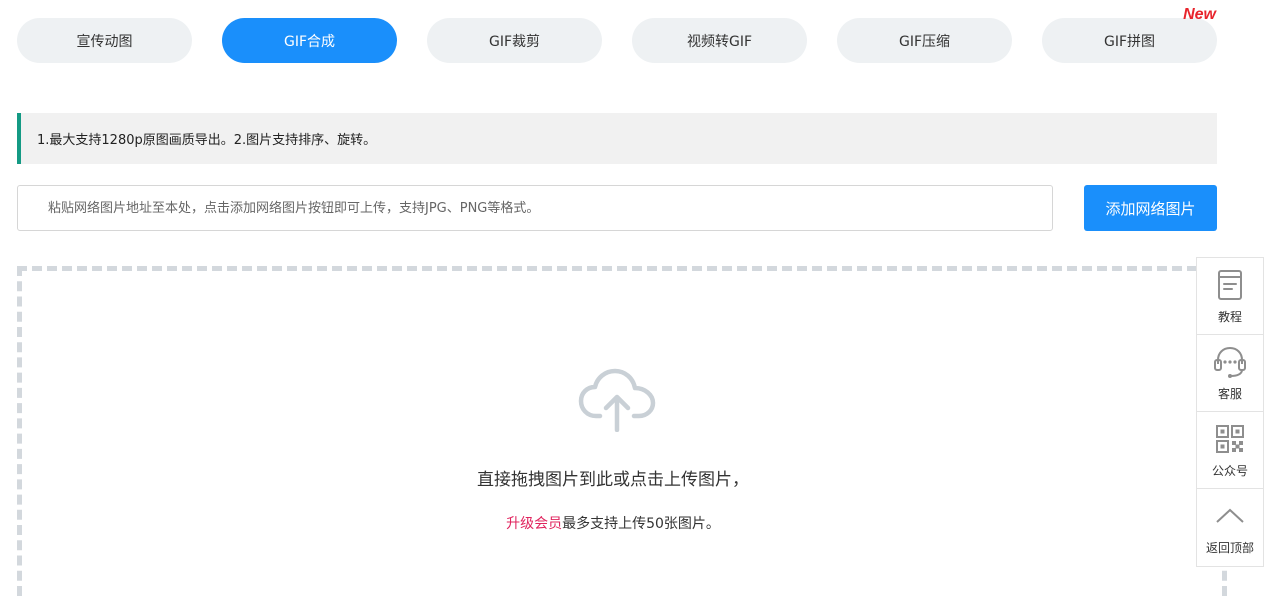 The height and width of the screenshot is (596, 1275). What do you see at coordinates (1199, 14) in the screenshot?
I see `new-badge: New` at bounding box center [1199, 14].